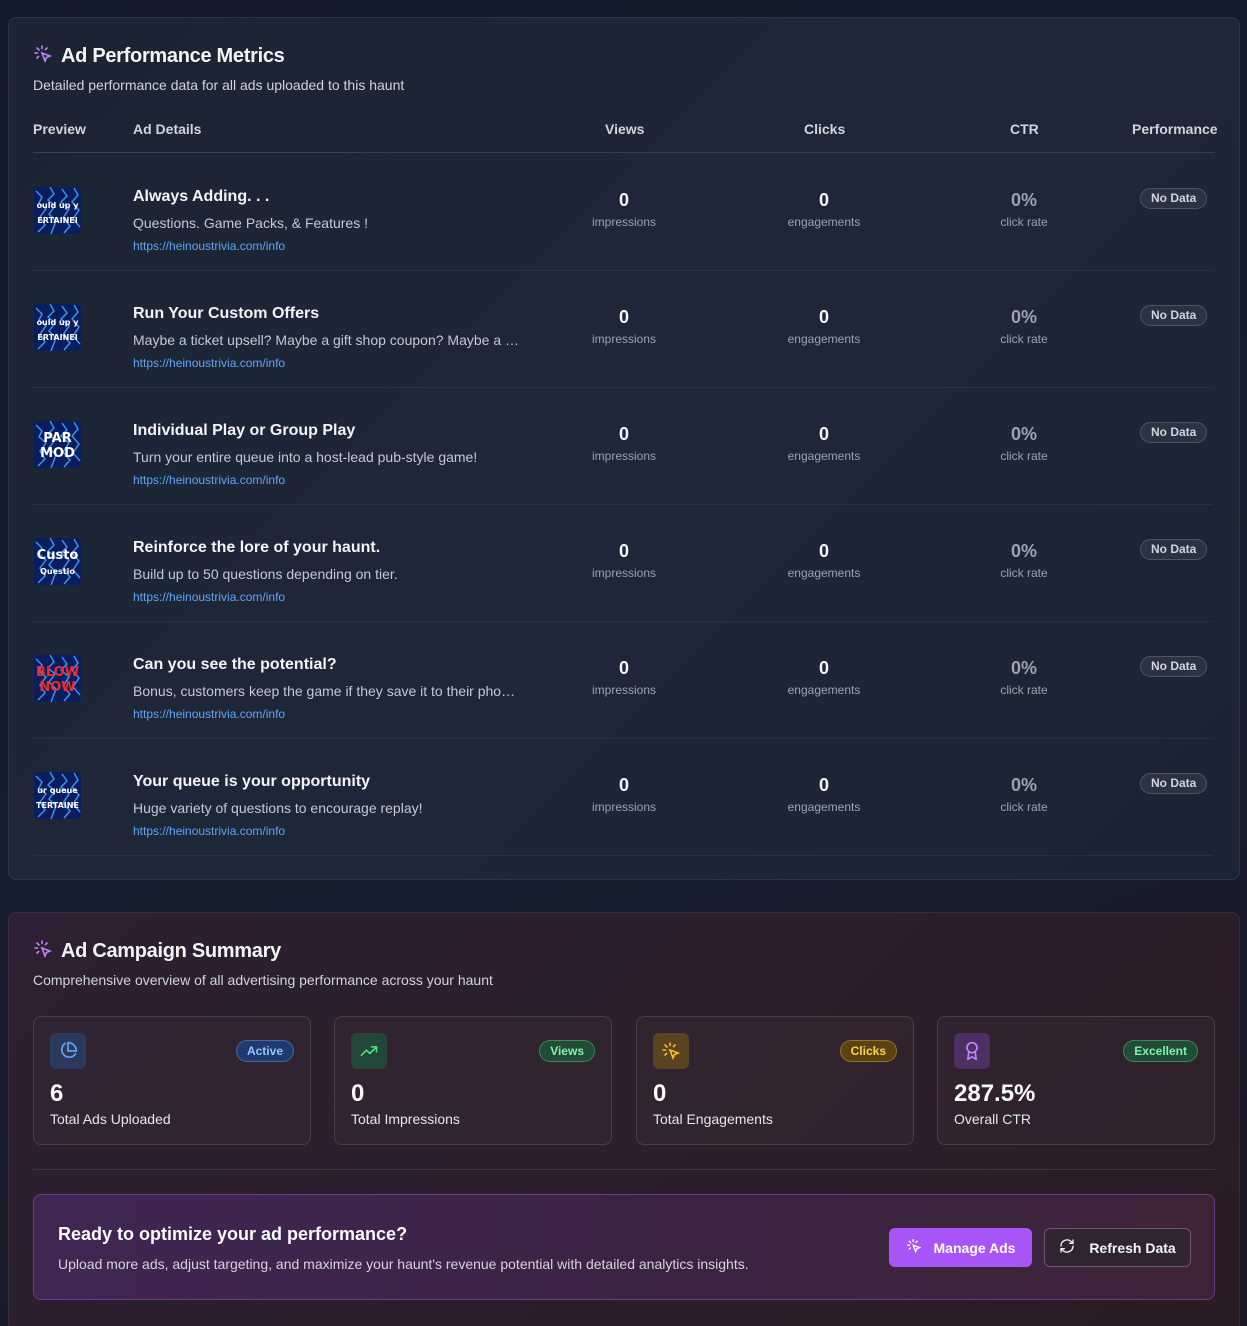 This screenshot has height=1326, width=1247. What do you see at coordinates (1160, 1051) in the screenshot?
I see `status-badge-excellent: Excellent` at bounding box center [1160, 1051].